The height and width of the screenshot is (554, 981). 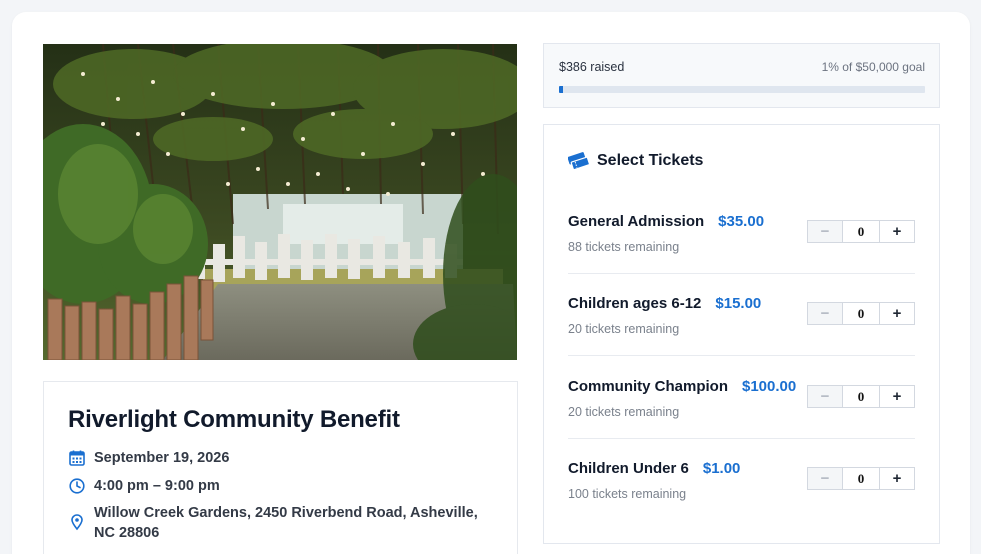 I want to click on ticket-name-line: General Admission $35.00, so click(x=666, y=221).